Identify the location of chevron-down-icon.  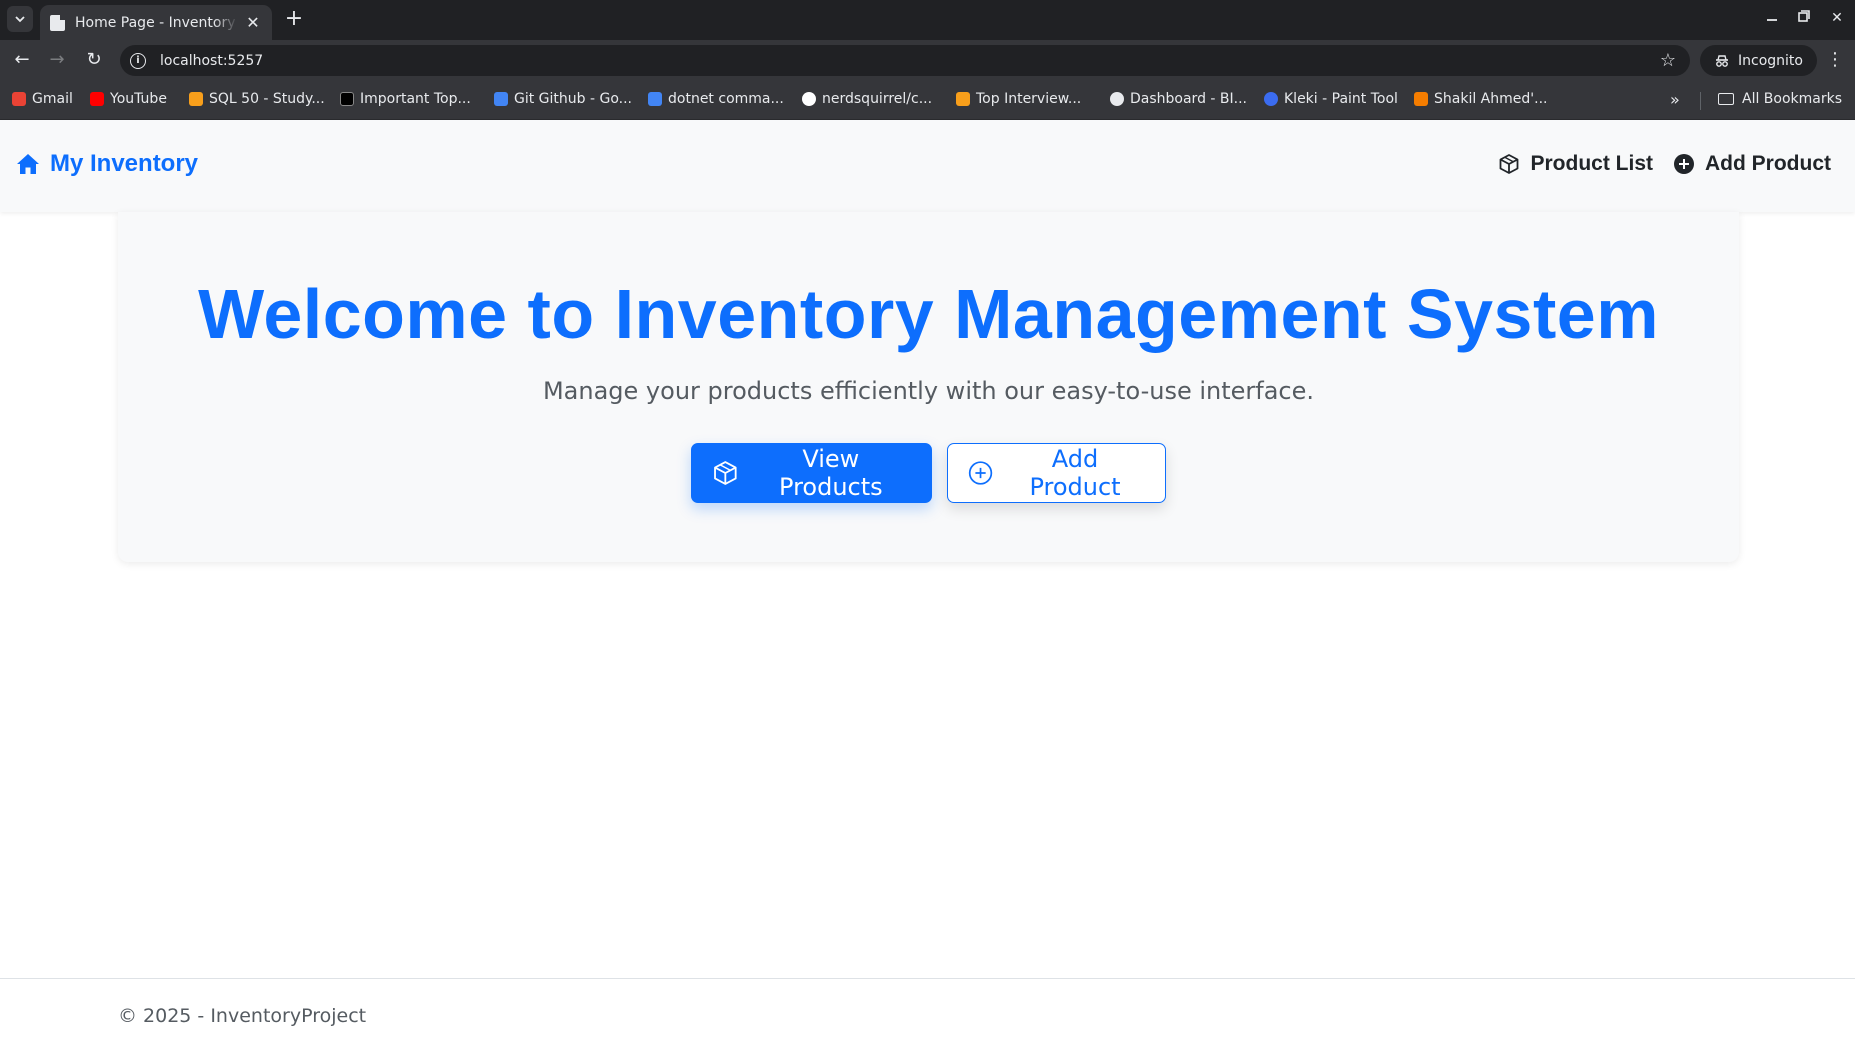
(20, 19).